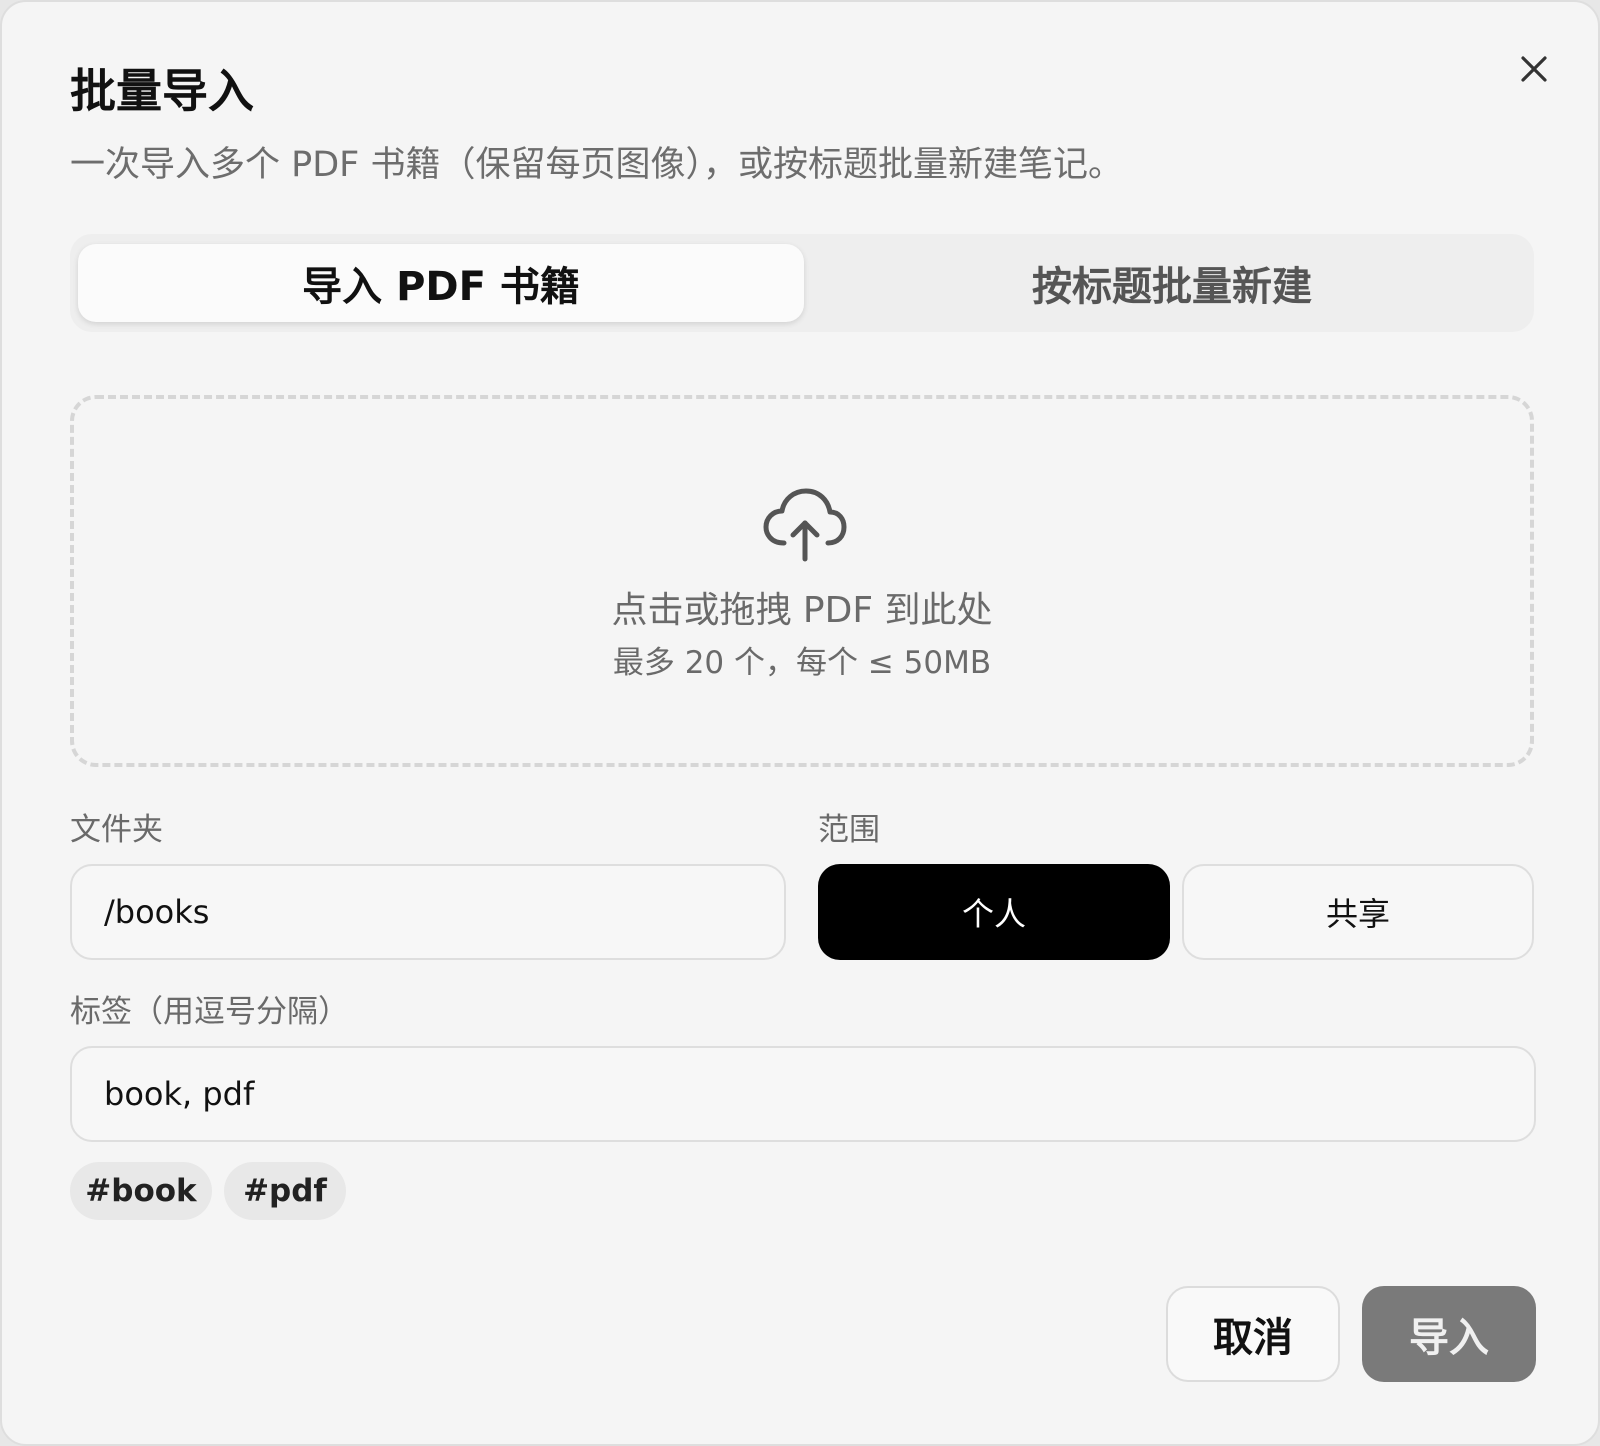  What do you see at coordinates (285, 1191) in the screenshot?
I see `tag-chip-pdf: #pdf` at bounding box center [285, 1191].